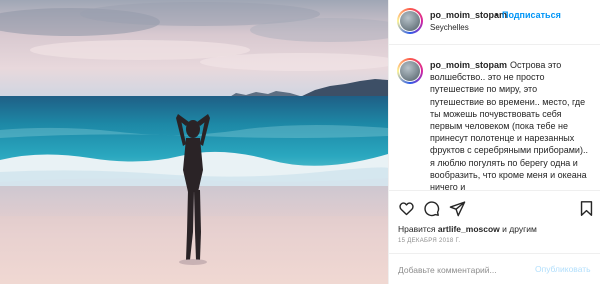 The image size is (600, 284). I want to click on location-link: Seychelles, so click(449, 27).